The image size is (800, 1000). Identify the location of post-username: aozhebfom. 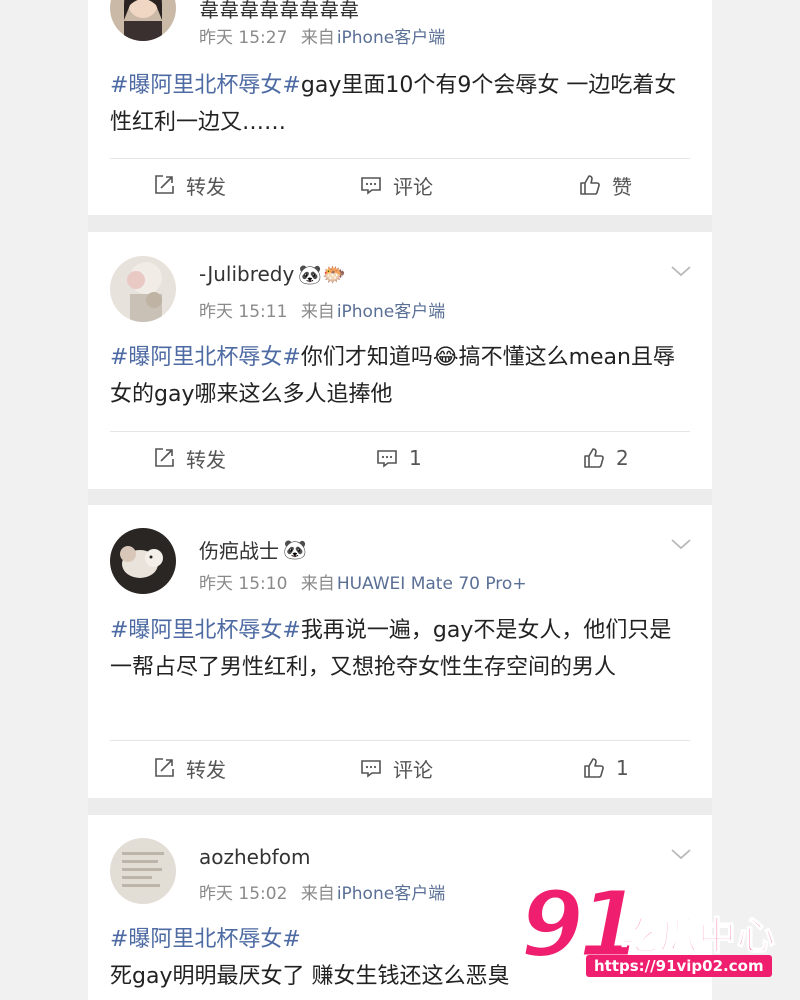
(254, 857).